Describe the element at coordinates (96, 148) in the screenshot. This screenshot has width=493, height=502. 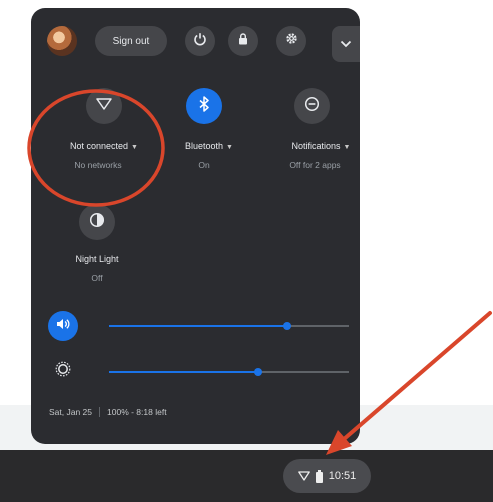
I see `highlight-circle` at that location.